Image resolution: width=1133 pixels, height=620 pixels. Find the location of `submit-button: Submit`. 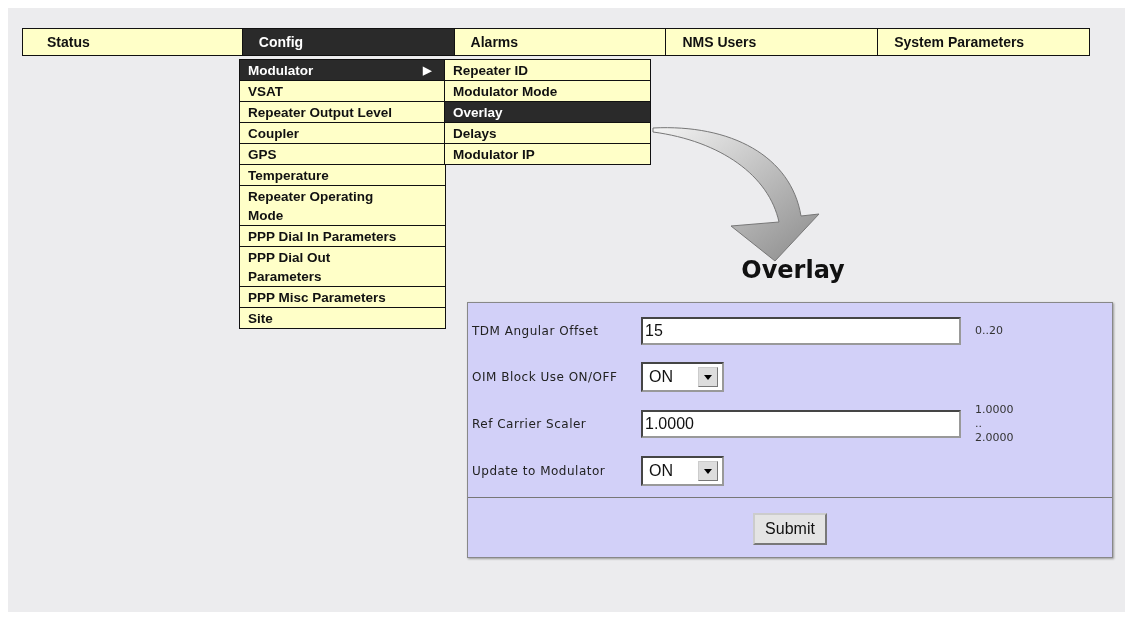

submit-button: Submit is located at coordinates (790, 529).